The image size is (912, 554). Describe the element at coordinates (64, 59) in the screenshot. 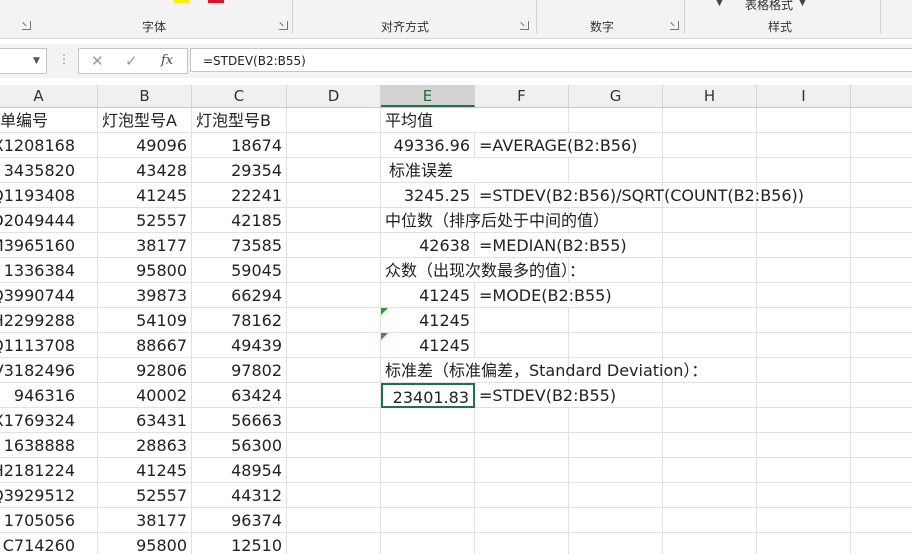

I see `more-options-icon: ⋮` at that location.